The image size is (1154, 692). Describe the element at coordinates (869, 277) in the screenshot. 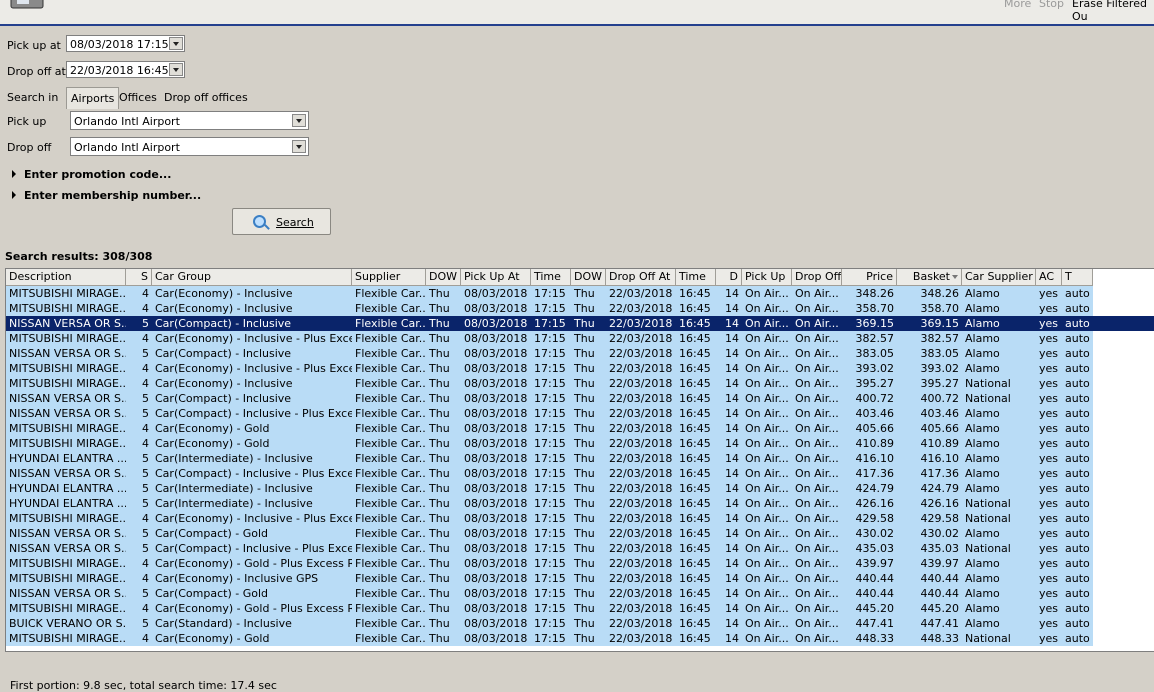

I see `column-header-price: Price` at that location.